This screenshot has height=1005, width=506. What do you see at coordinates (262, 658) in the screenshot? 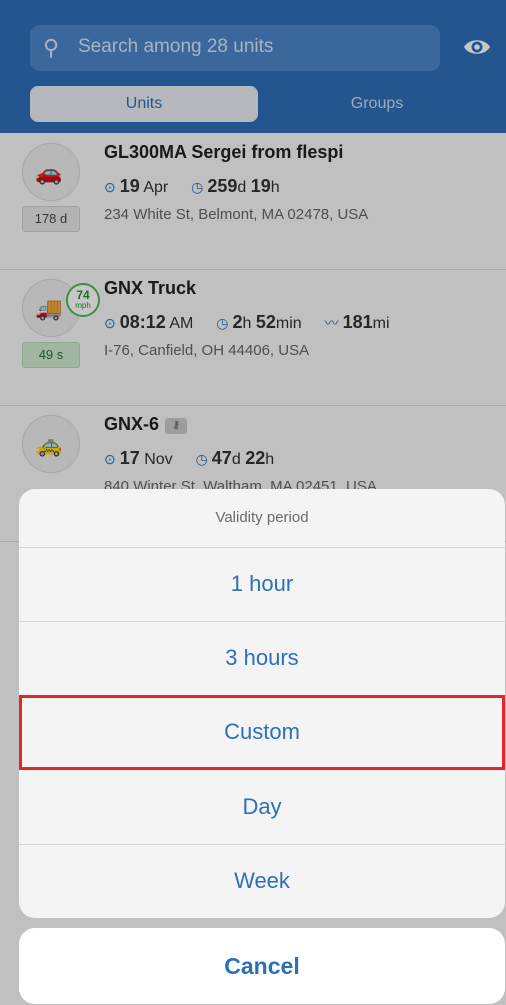
I see `option-3-hours: 3 hours` at bounding box center [262, 658].